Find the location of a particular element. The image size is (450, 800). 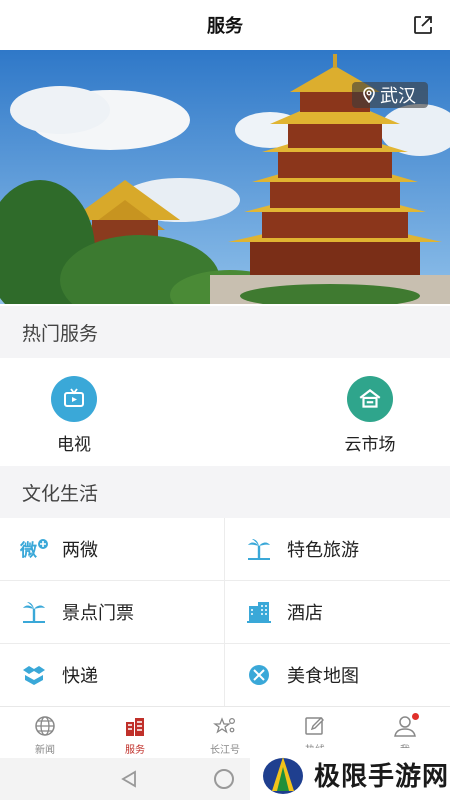

home-circle-icon is located at coordinates (224, 779).